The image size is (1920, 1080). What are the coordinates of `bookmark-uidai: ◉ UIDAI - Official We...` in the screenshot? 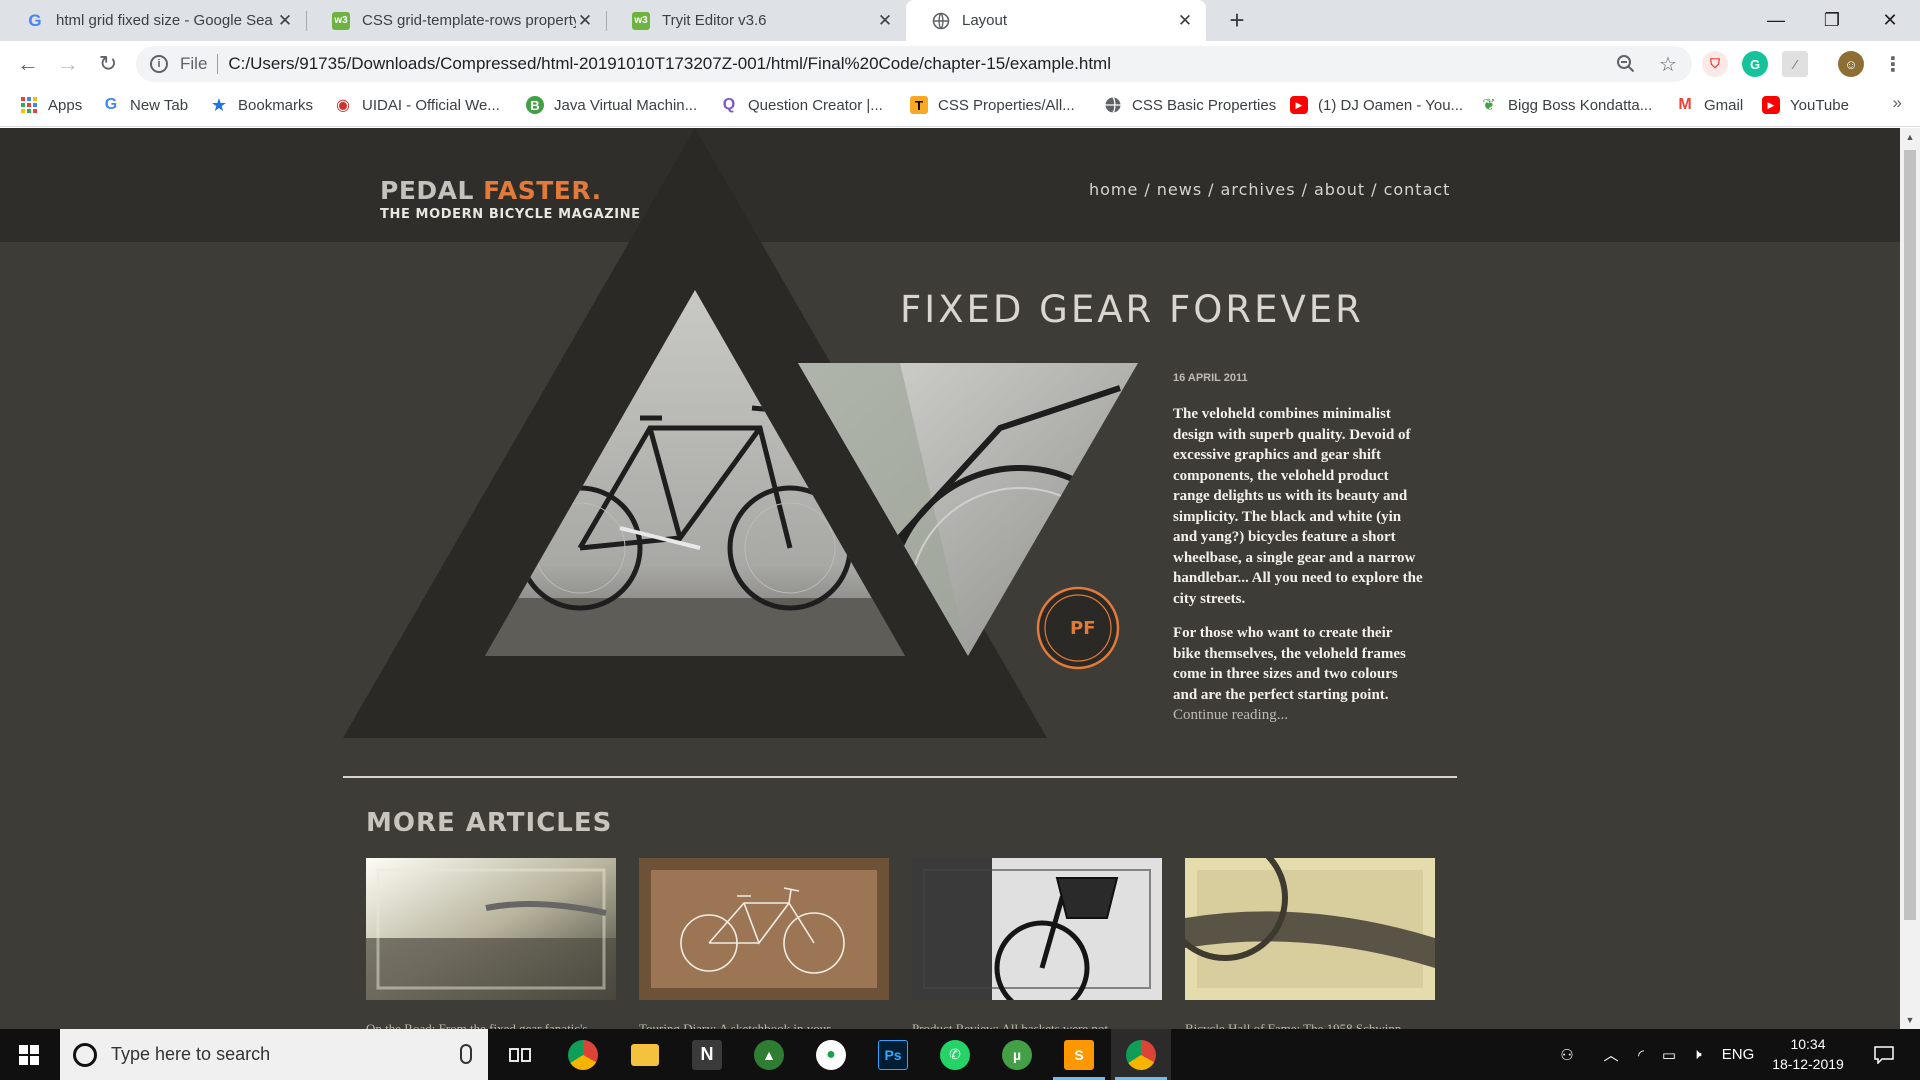 It's located at (417, 105).